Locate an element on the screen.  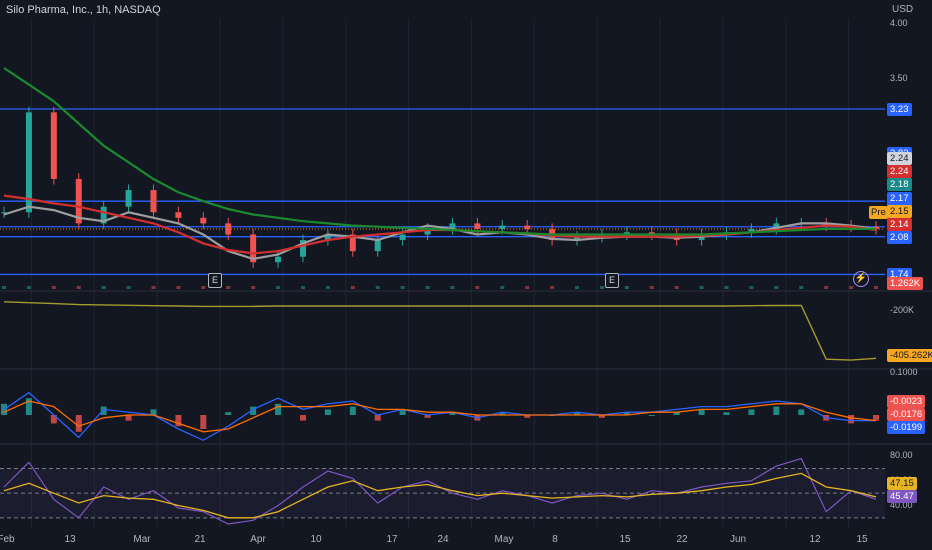
price-label-ma-mid: 2.24 is located at coordinates (899, 171).